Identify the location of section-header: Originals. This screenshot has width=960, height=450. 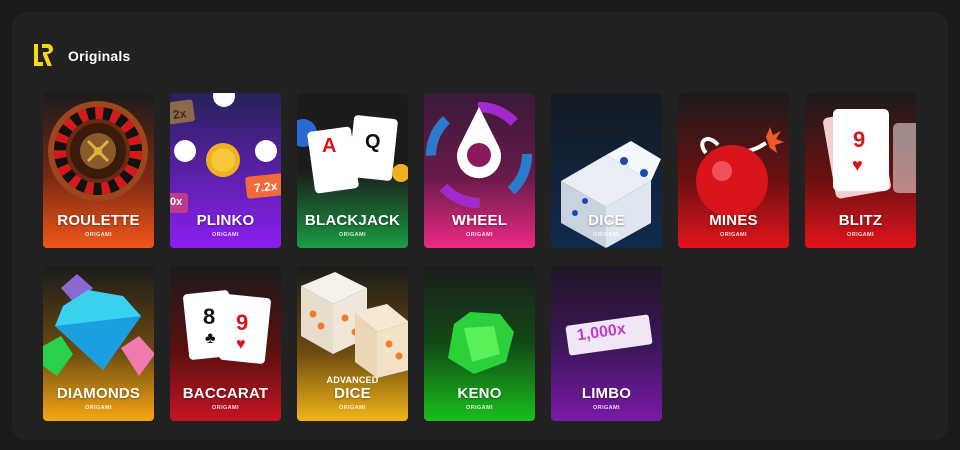
(81, 56).